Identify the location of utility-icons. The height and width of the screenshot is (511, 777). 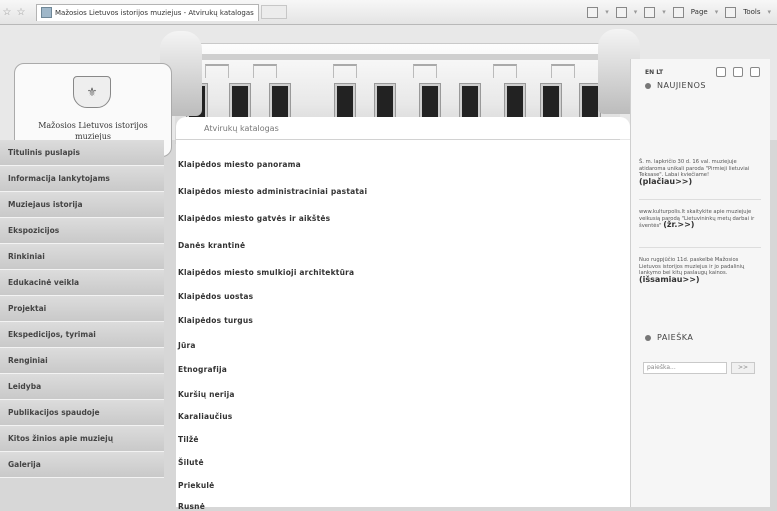
(738, 72).